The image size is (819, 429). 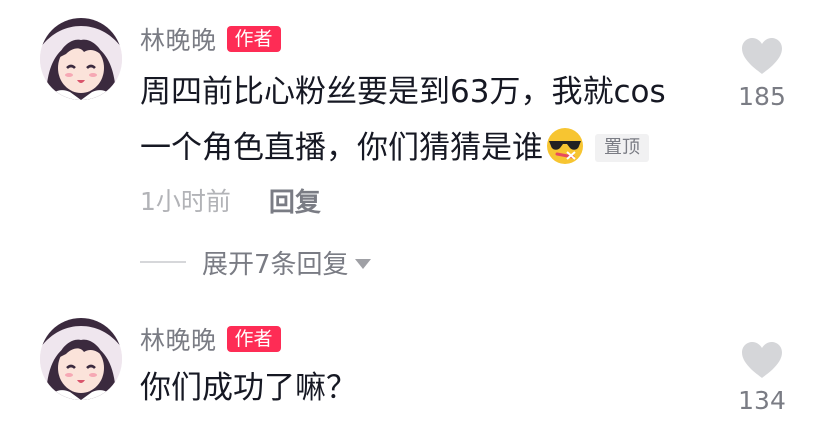 I want to click on like-button: 134, so click(x=762, y=377).